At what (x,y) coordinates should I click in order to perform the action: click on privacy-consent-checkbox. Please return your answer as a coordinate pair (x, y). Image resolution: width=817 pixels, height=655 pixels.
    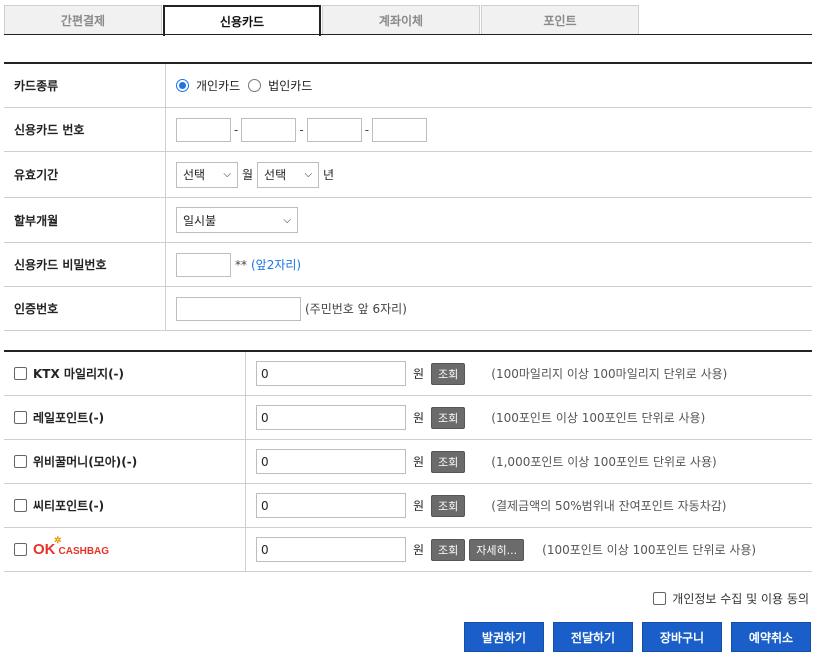
    Looking at the image, I should click on (660, 598).